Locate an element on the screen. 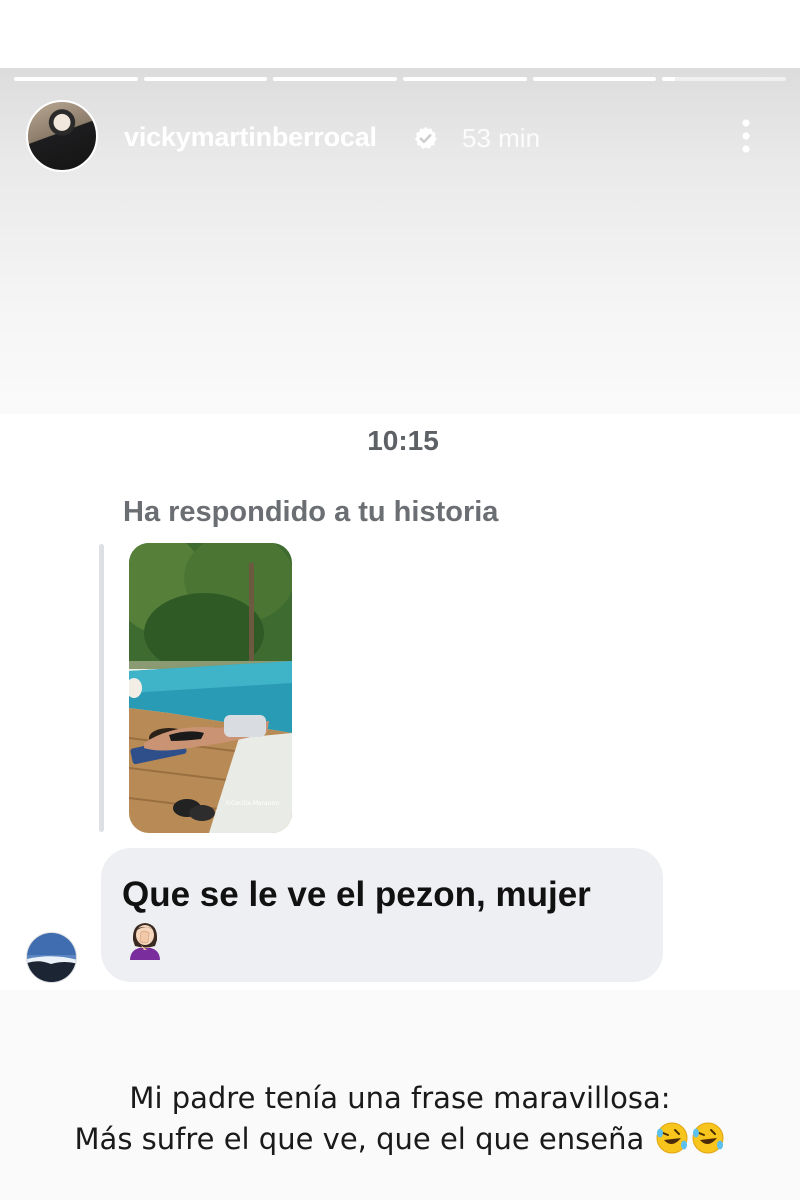  story-reply-label: Ha respondido a tu historia is located at coordinates (311, 512).